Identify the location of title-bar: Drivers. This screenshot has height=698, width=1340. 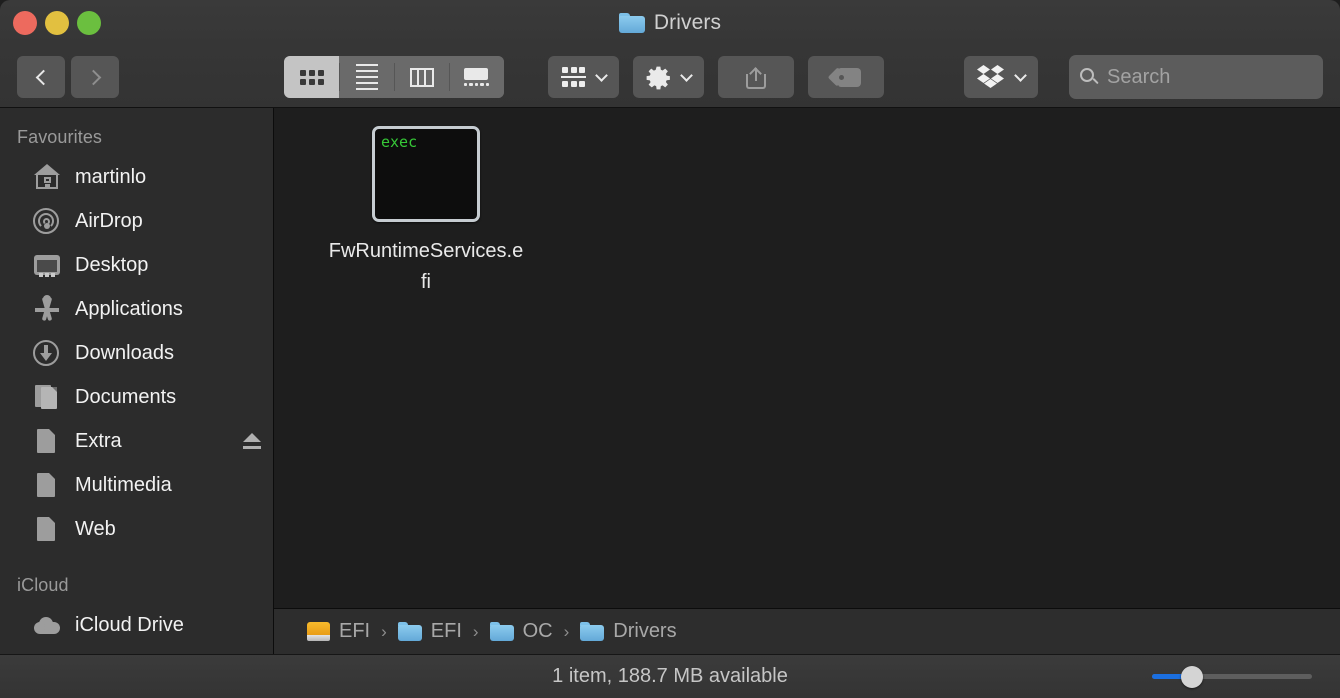
(670, 23).